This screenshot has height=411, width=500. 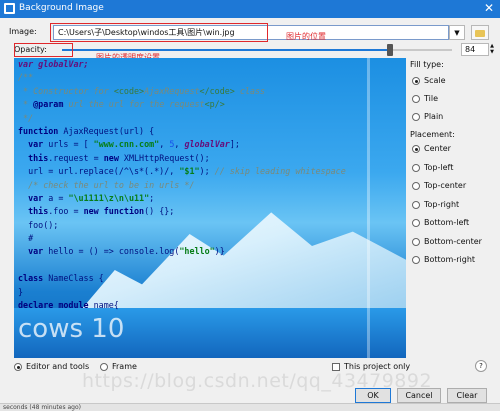 I want to click on help-icon: ?, so click(x=481, y=366).